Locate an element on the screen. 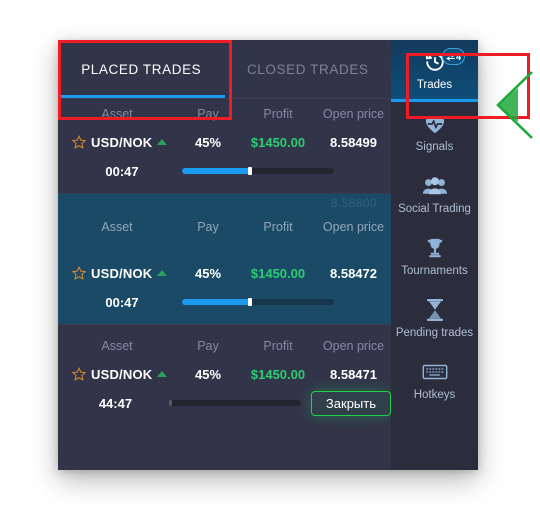 The image size is (540, 532). tab-bar: PLACED TRADES CLOSED TRADES is located at coordinates (224, 69).